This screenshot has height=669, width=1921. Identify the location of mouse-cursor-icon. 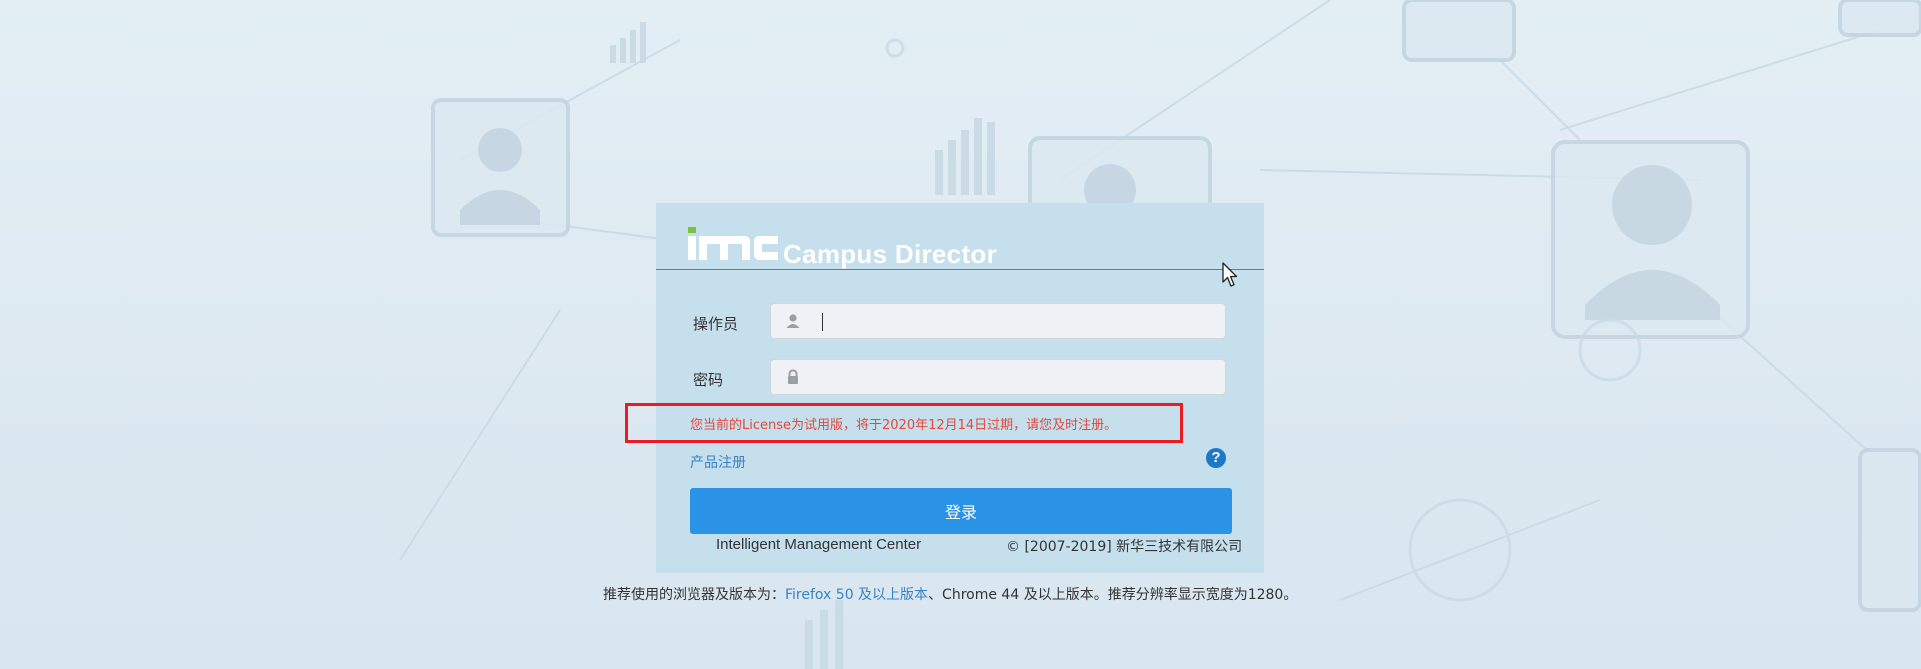
(1230, 277).